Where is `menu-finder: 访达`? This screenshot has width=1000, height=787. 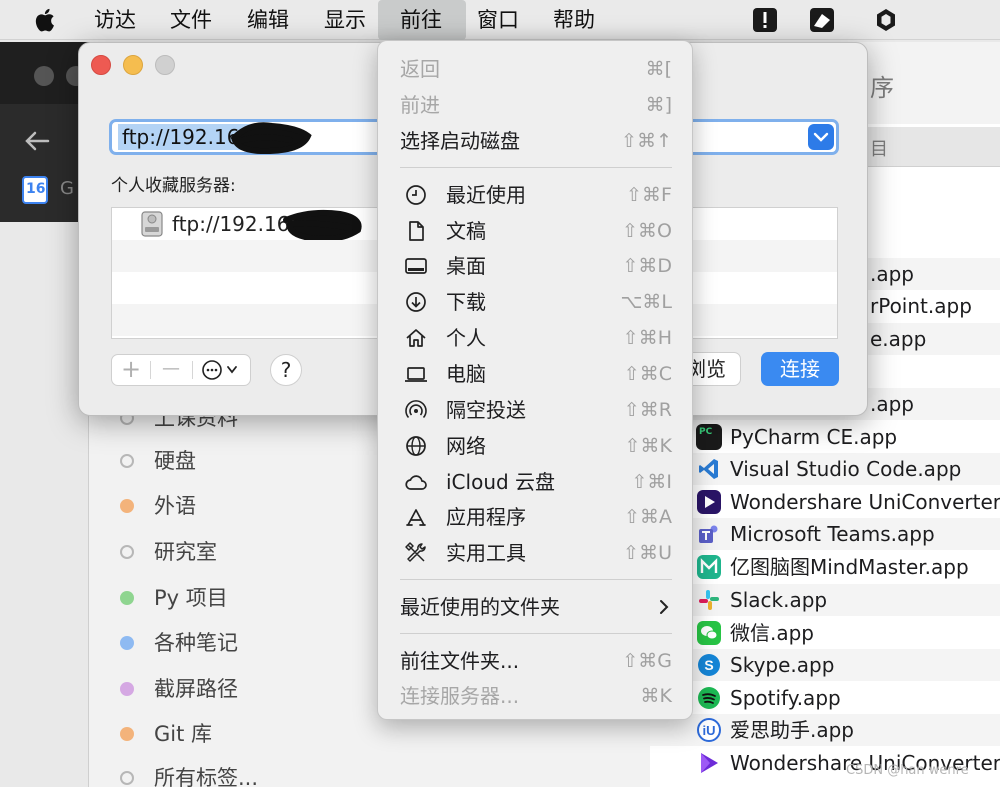
menu-finder: 访达 is located at coordinates (115, 20).